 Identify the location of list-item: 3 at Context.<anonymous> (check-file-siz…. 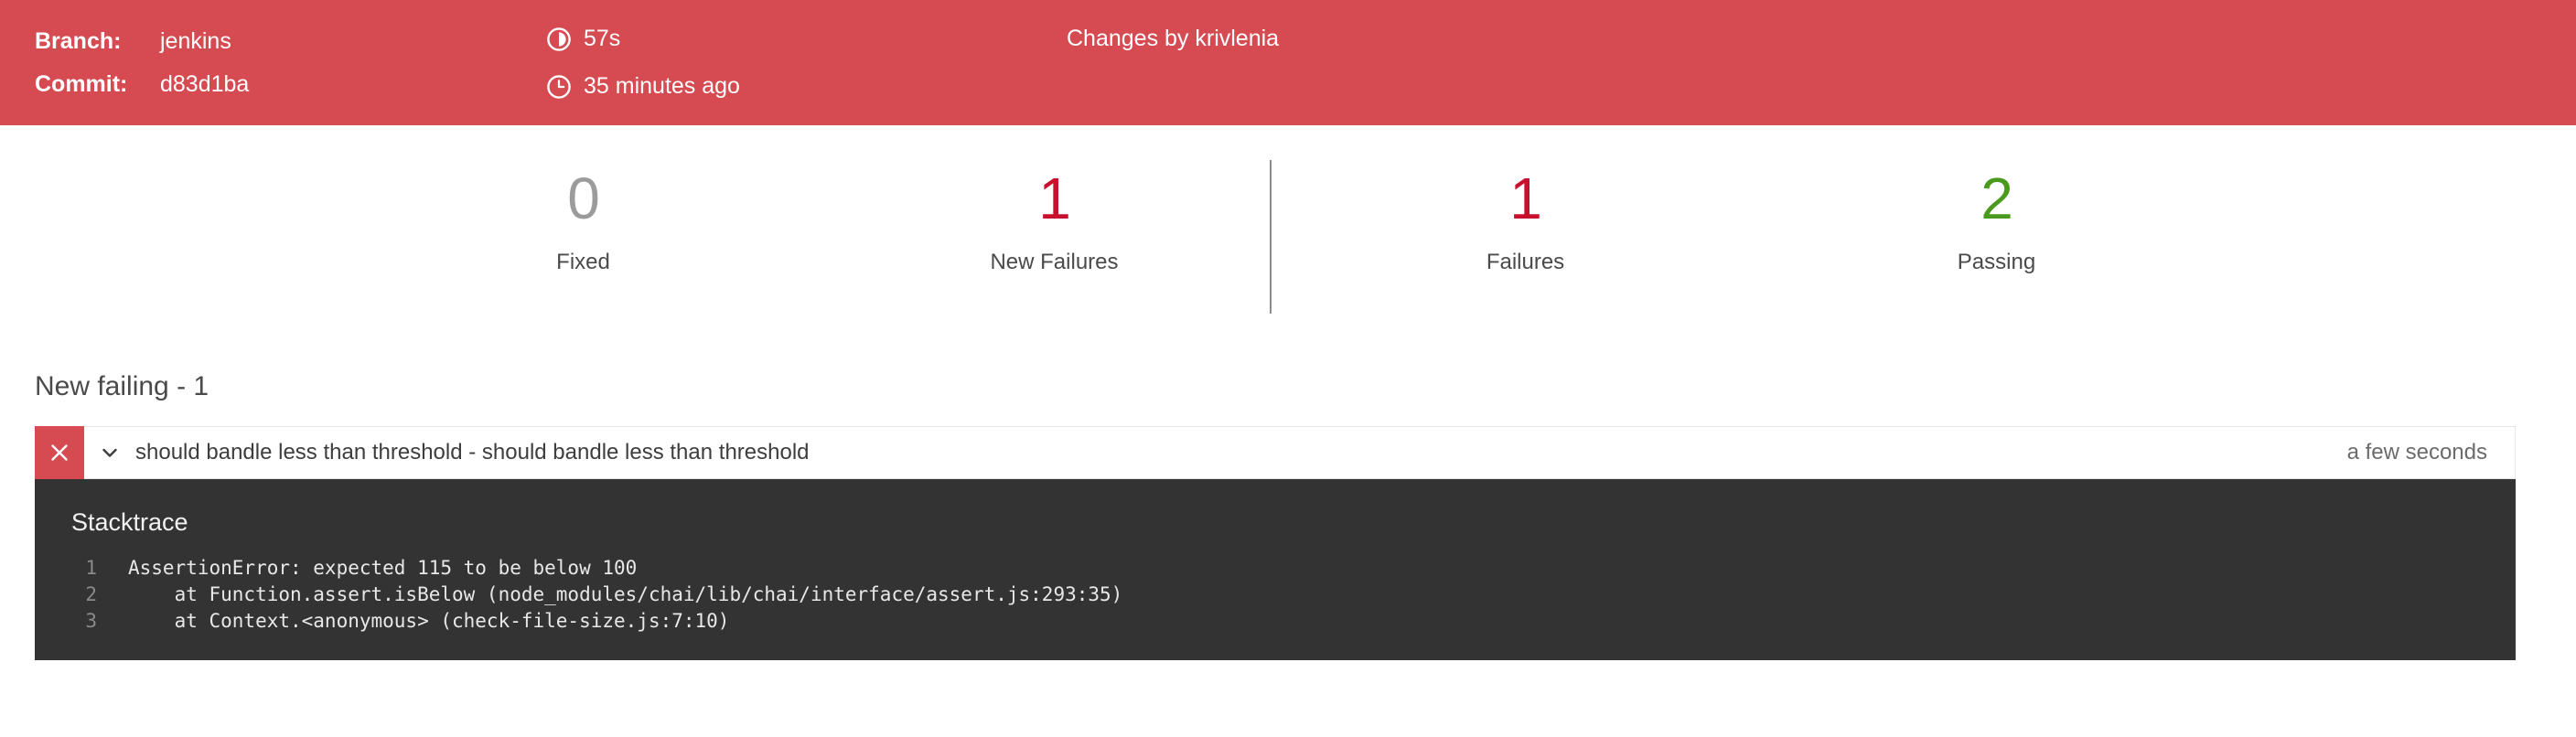
(1275, 621).